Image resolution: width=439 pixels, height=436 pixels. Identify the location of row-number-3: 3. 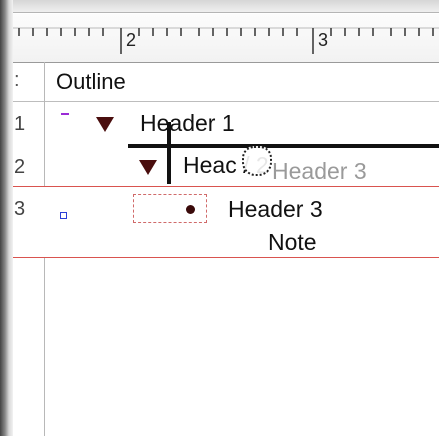
(20, 209).